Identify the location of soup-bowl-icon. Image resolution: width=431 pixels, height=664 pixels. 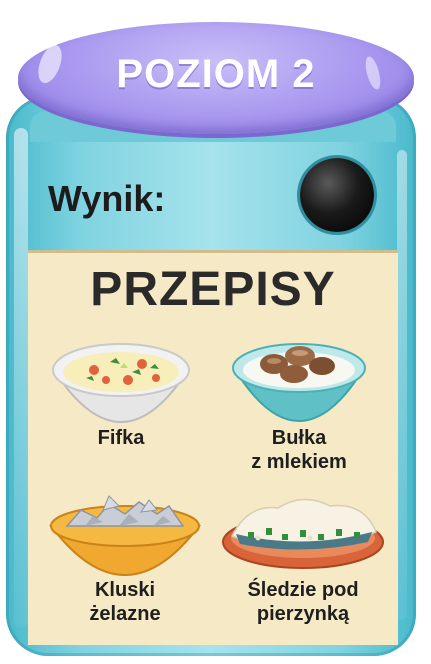
(121, 383).